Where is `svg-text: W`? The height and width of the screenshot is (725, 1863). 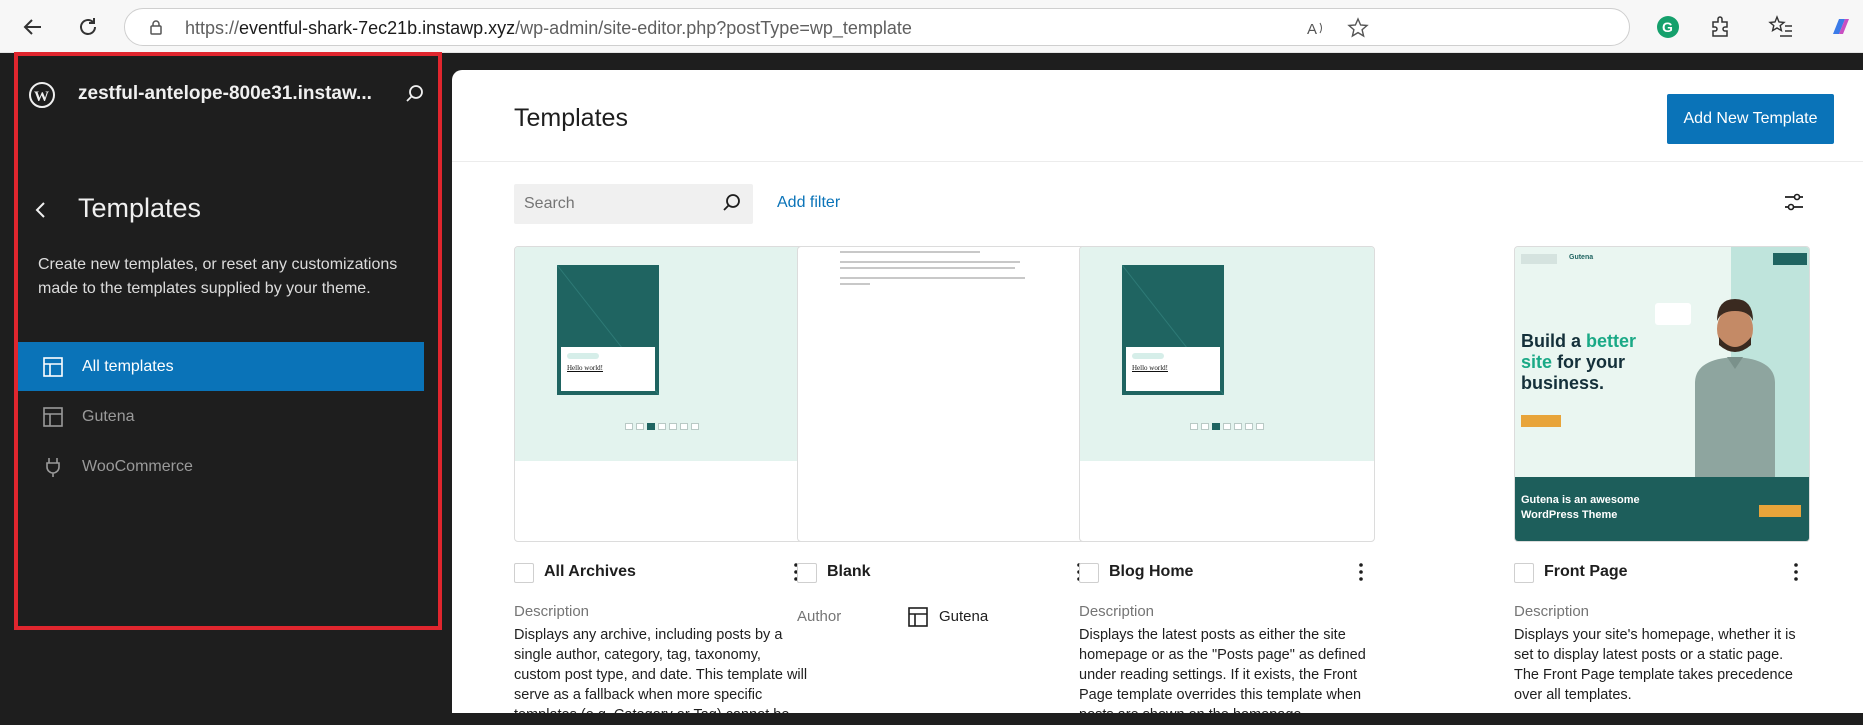
svg-text: W is located at coordinates (41, 97).